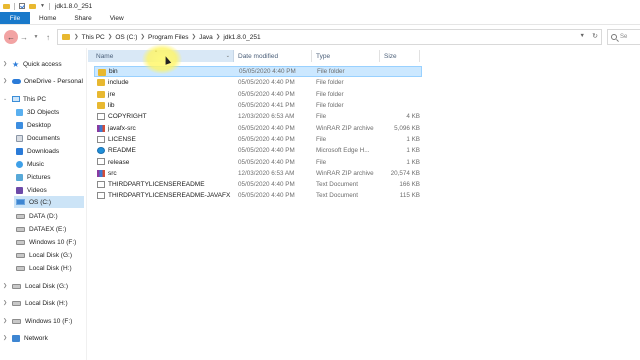 This screenshot has width=640, height=360. Describe the element at coordinates (118, 83) in the screenshot. I see `file-name: include` at that location.